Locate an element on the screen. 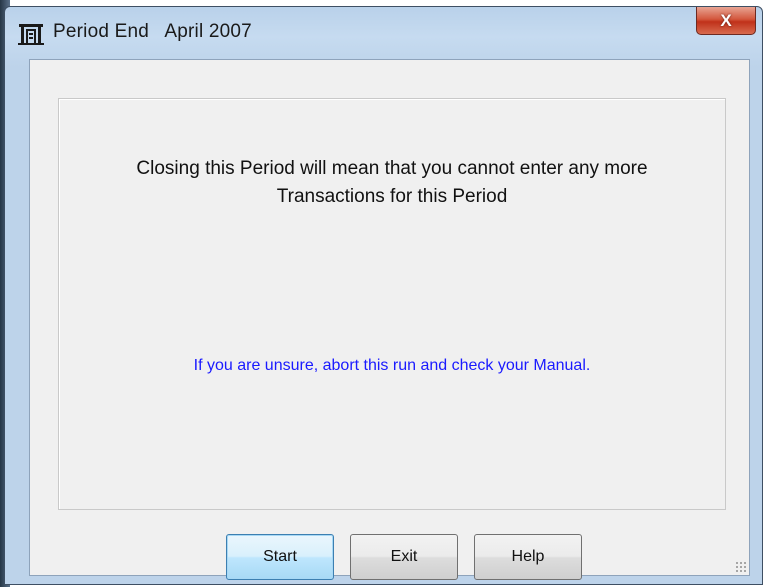 The height and width of the screenshot is (587, 765). close-icon: X is located at coordinates (726, 20).